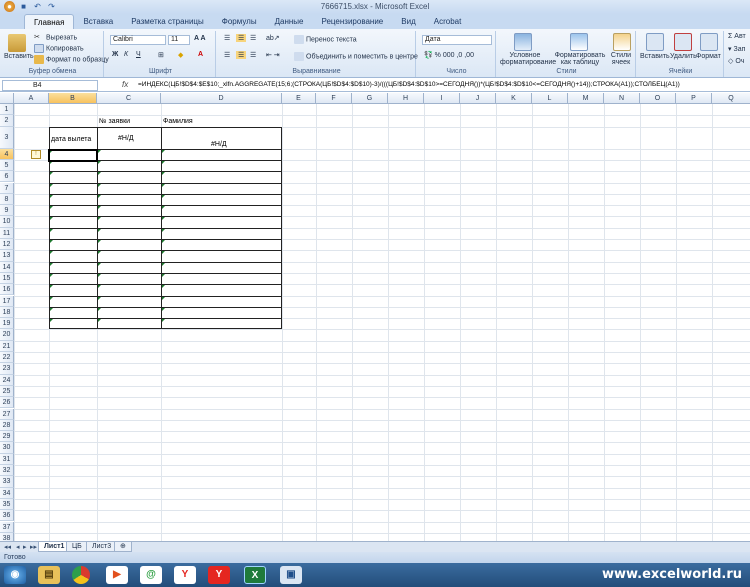 The height and width of the screenshot is (587, 750). What do you see at coordinates (442, 98) in the screenshot?
I see `column-header-i: I` at bounding box center [442, 98].